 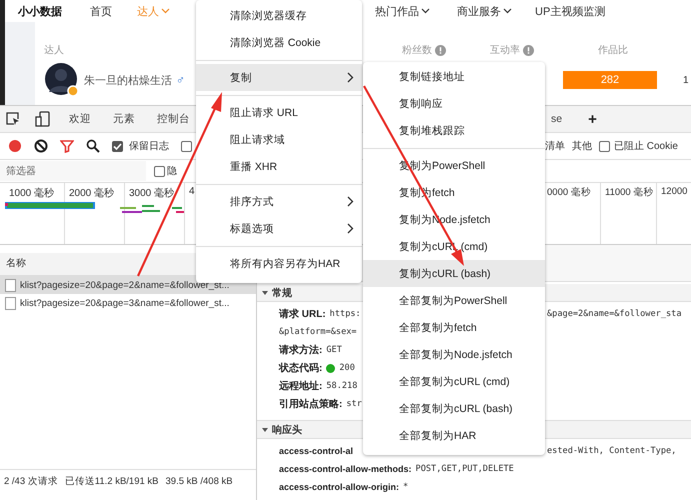 I want to click on time-tick: 3000 毫秒, so click(x=151, y=193).